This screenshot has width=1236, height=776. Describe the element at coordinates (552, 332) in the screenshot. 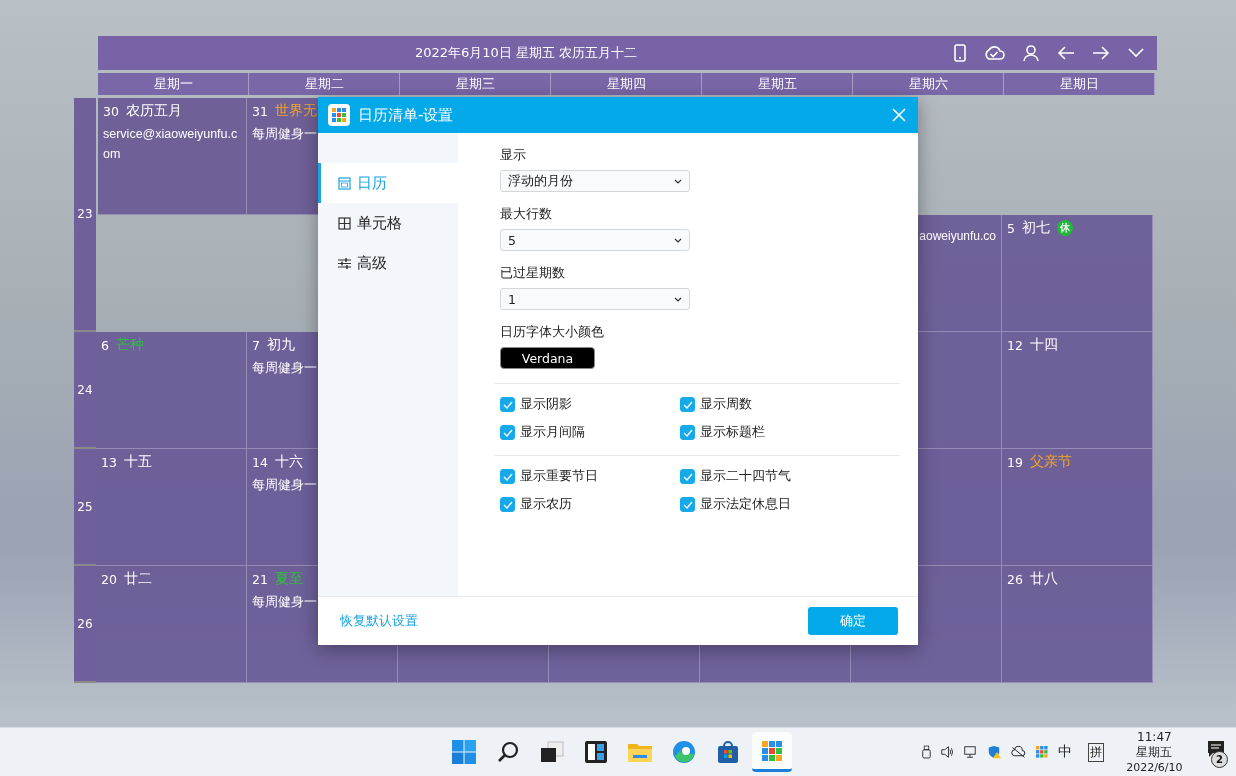

I see `field-label: 日历字体大小颜色` at that location.